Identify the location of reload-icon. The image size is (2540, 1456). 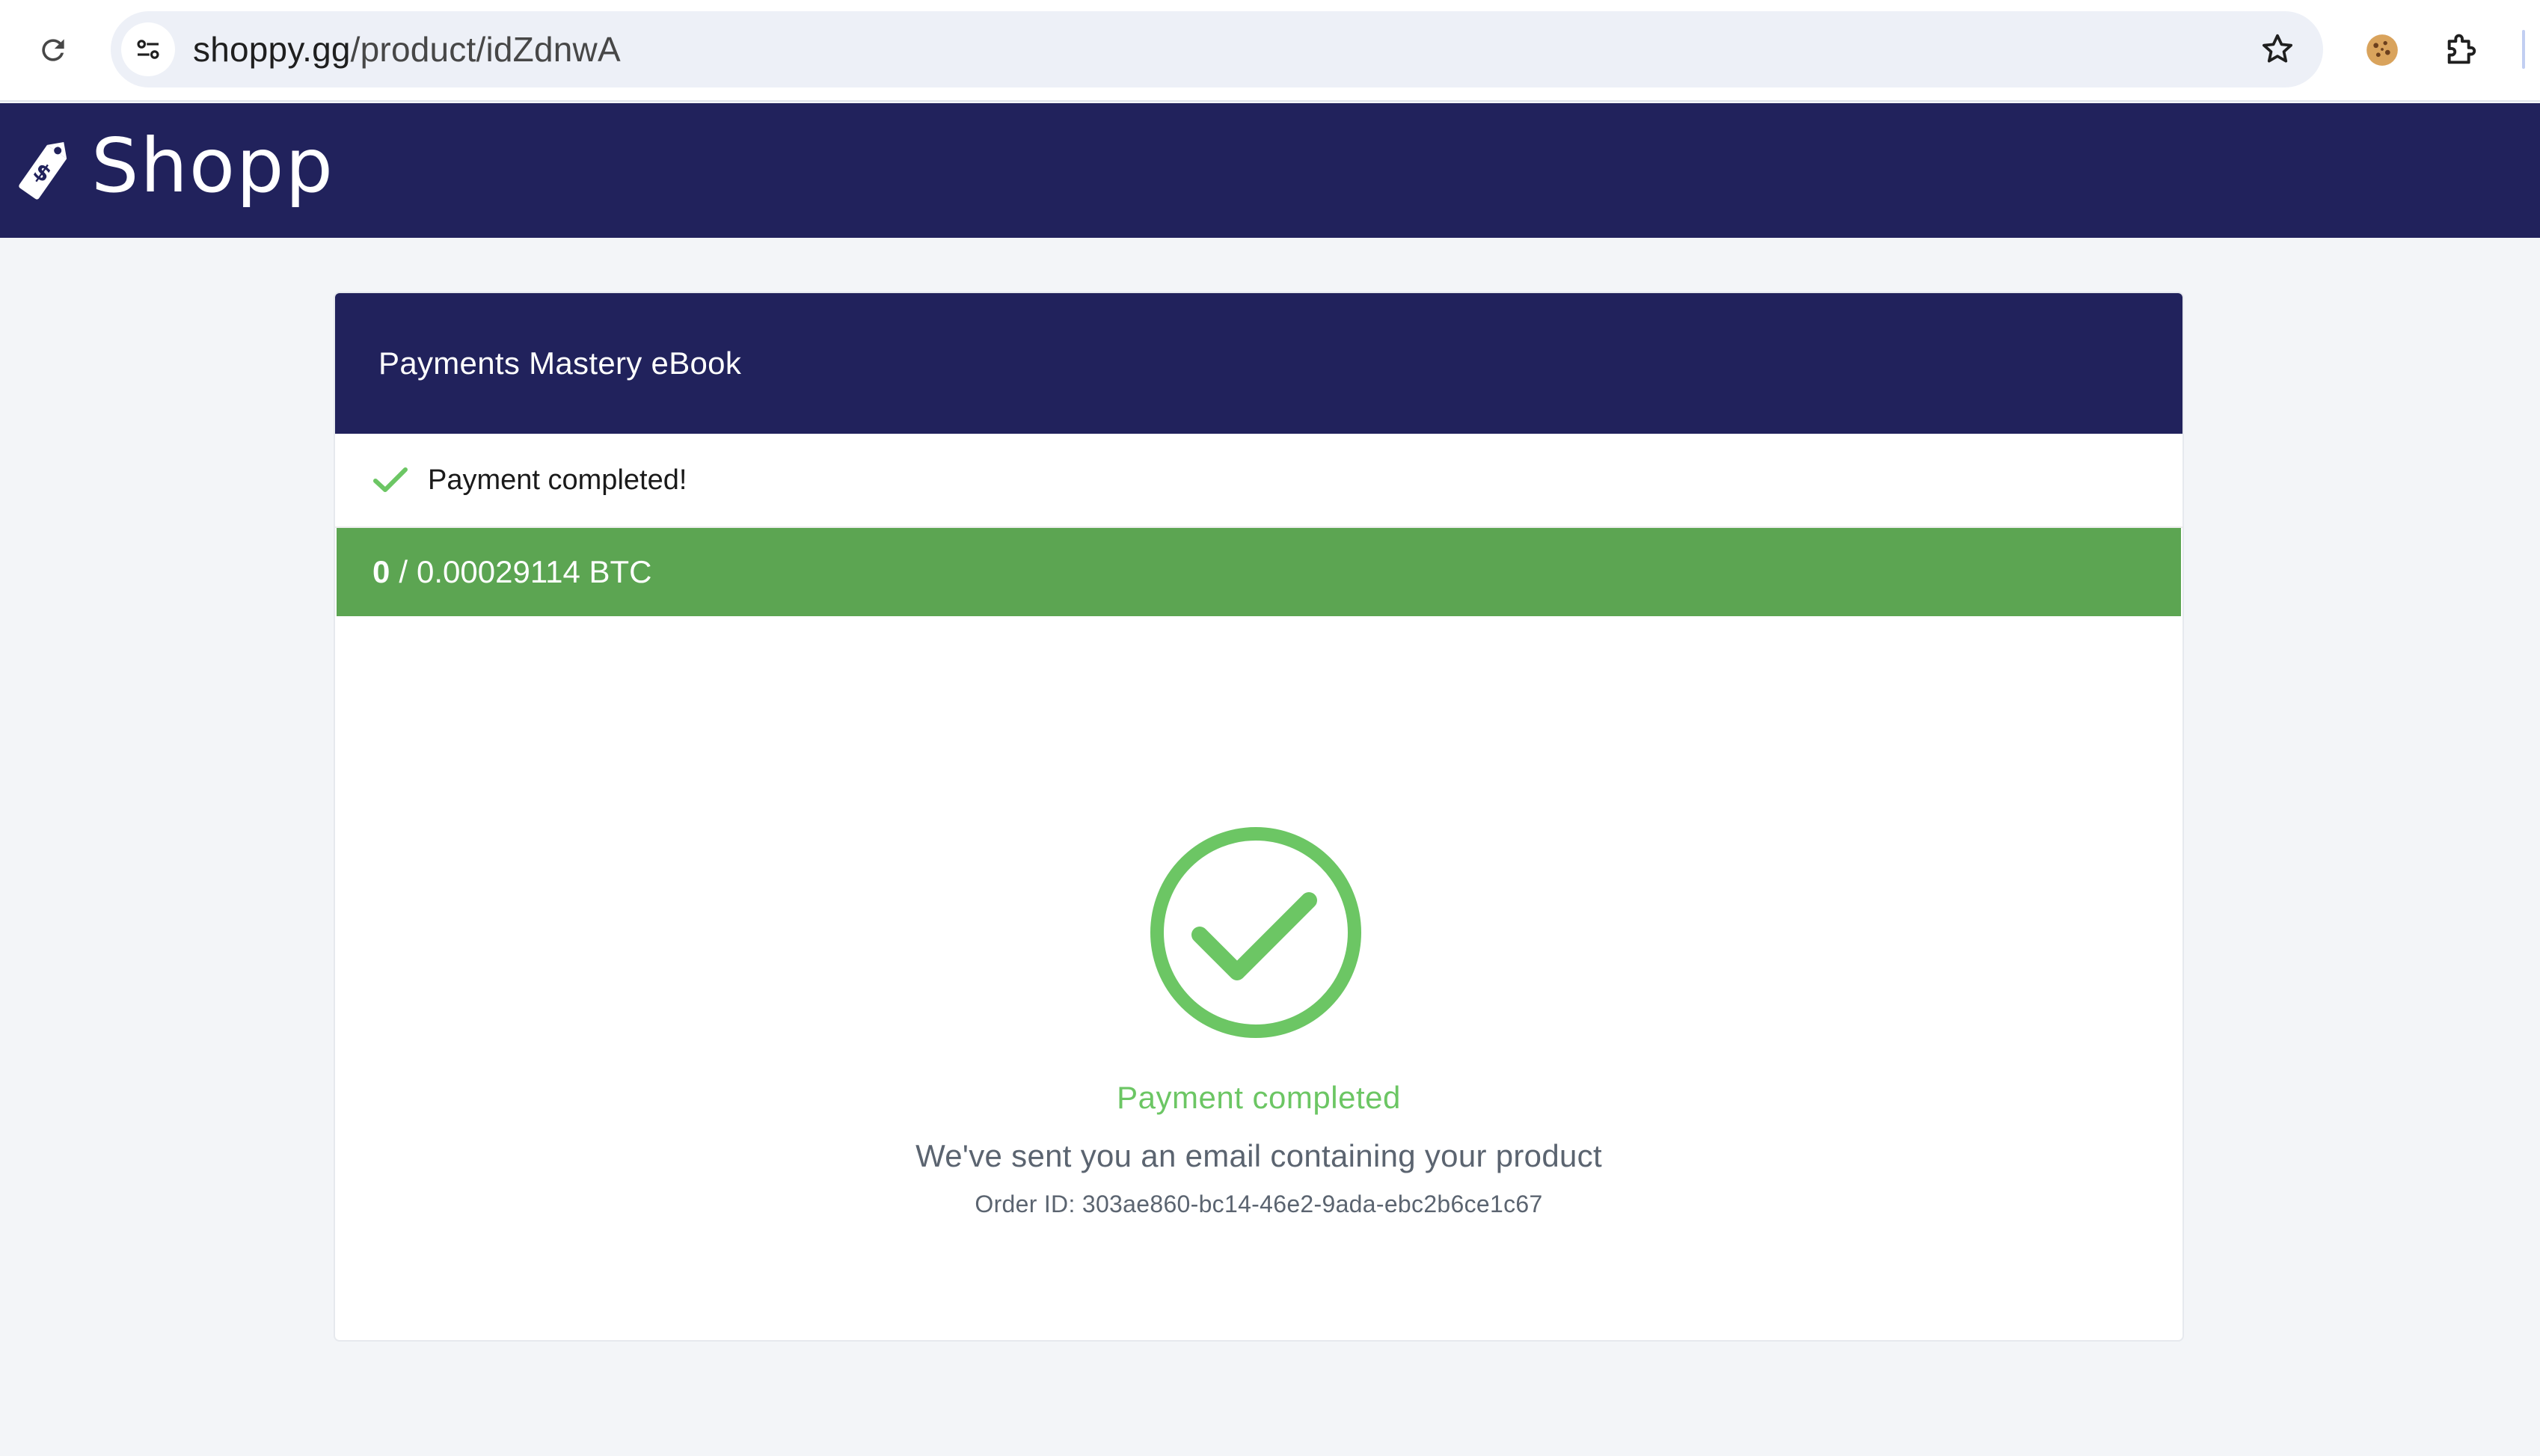
(53, 50).